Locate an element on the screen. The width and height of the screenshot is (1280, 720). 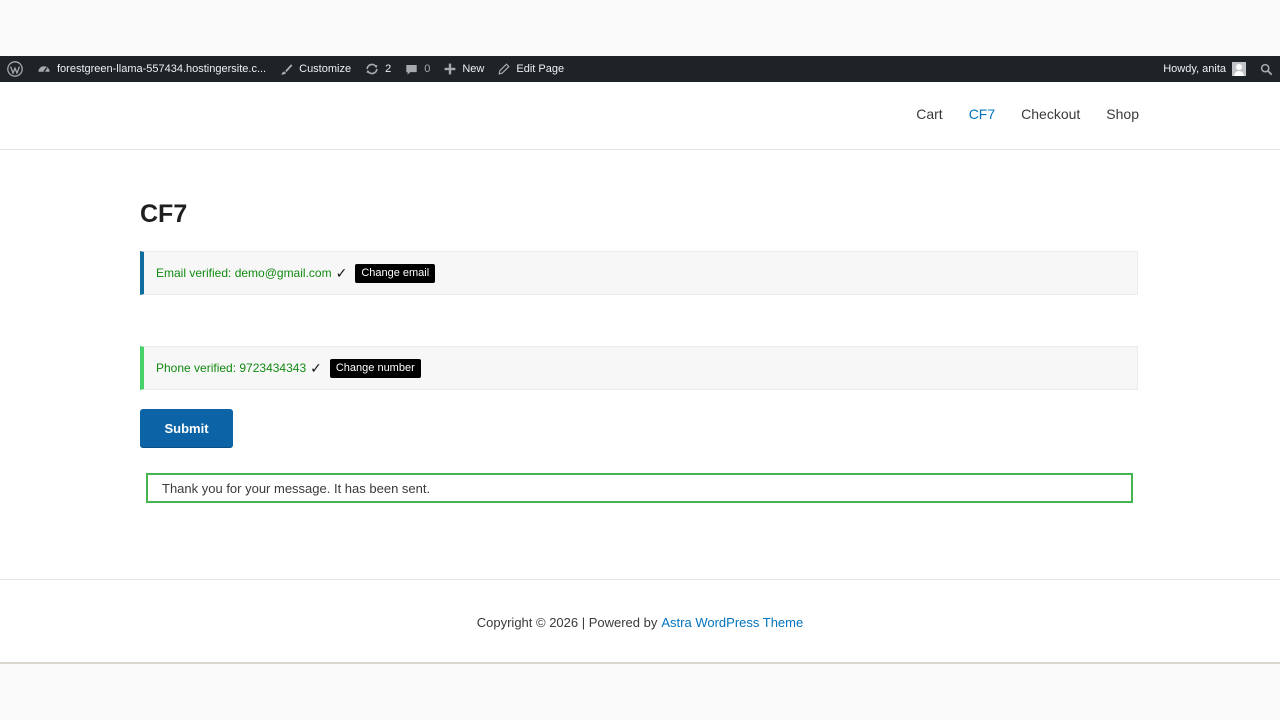
new-label: New is located at coordinates (473, 69).